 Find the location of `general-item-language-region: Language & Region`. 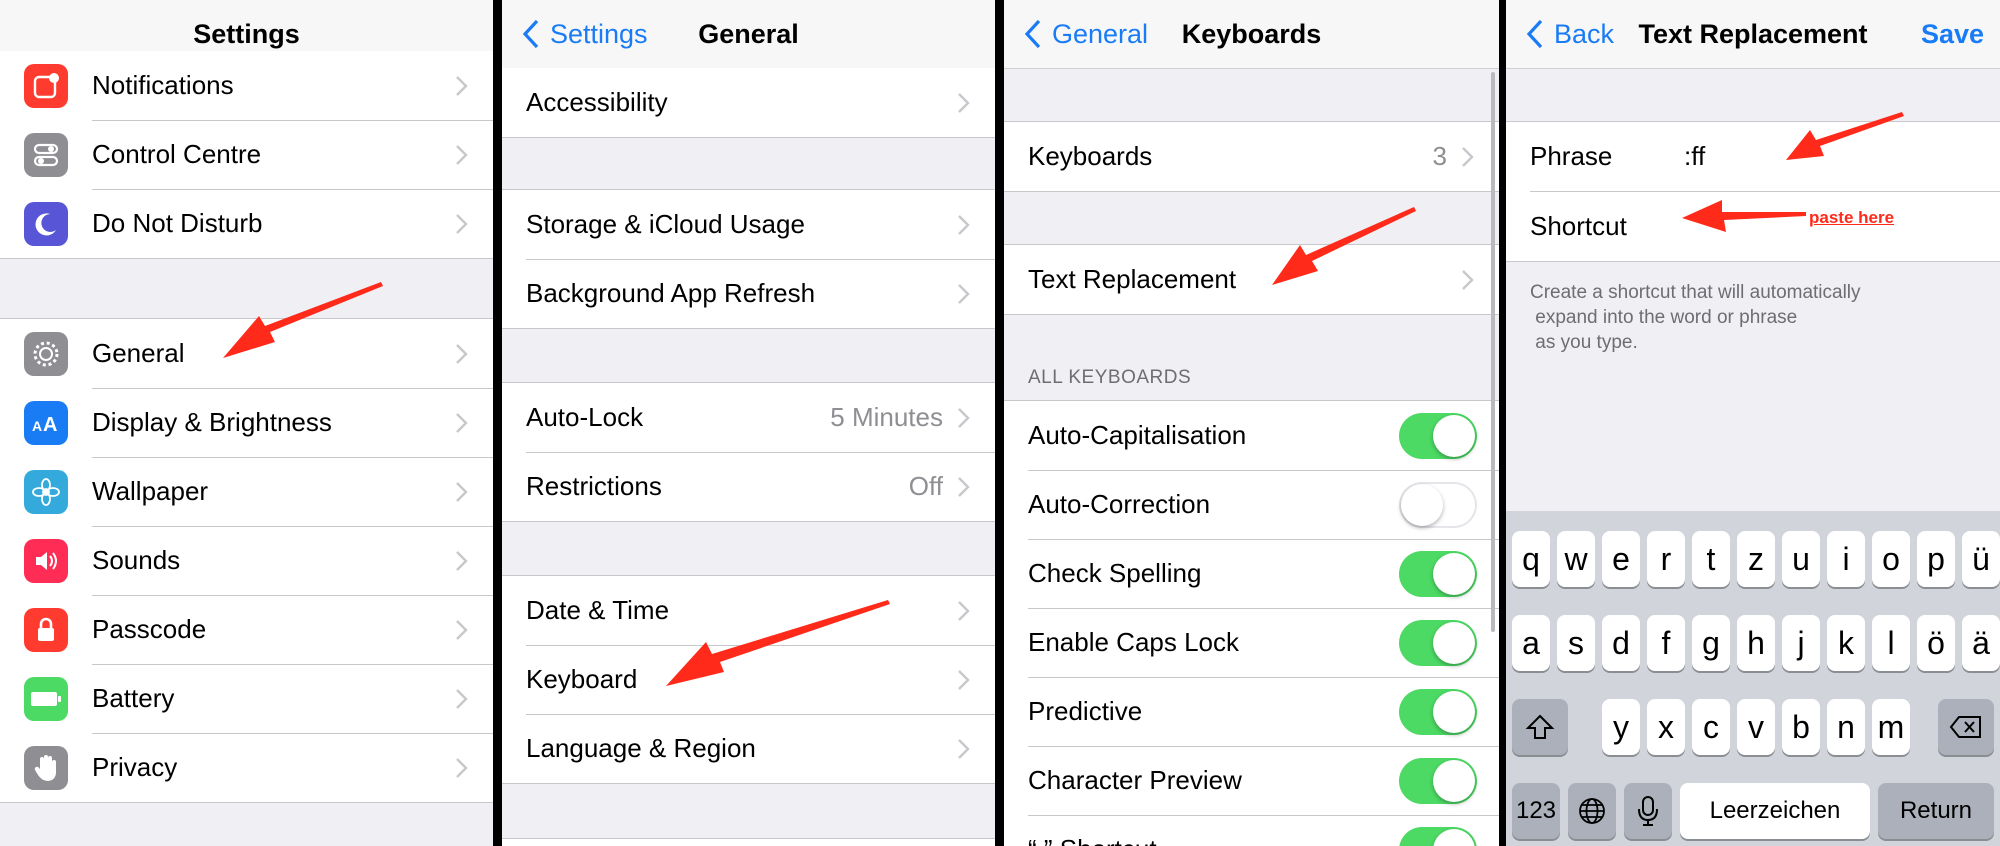

general-item-language-region: Language & Region is located at coordinates (748, 748).